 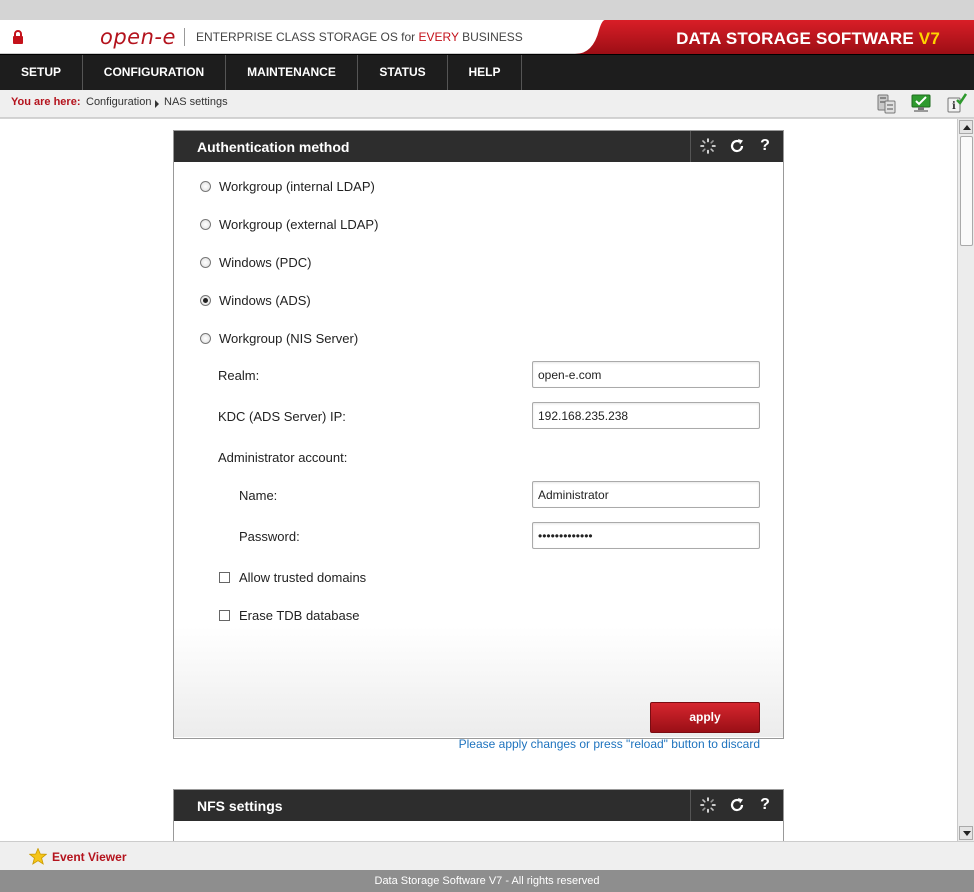 What do you see at coordinates (255, 300) in the screenshot?
I see `option-windows-ads: Windows (ADS)` at bounding box center [255, 300].